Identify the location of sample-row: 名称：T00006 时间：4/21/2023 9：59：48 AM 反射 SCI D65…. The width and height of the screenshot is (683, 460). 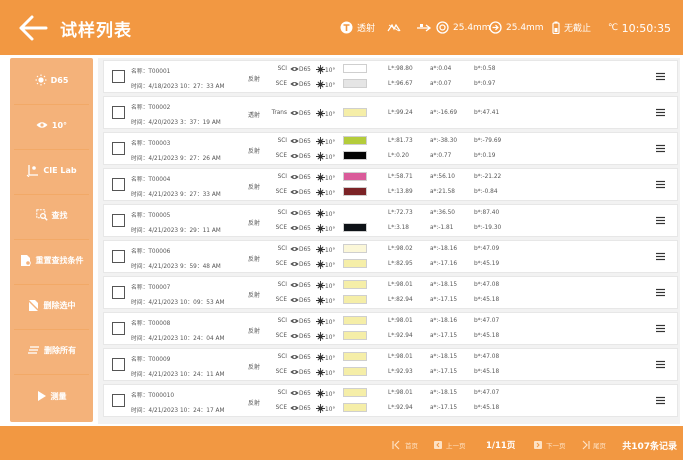
(390, 256).